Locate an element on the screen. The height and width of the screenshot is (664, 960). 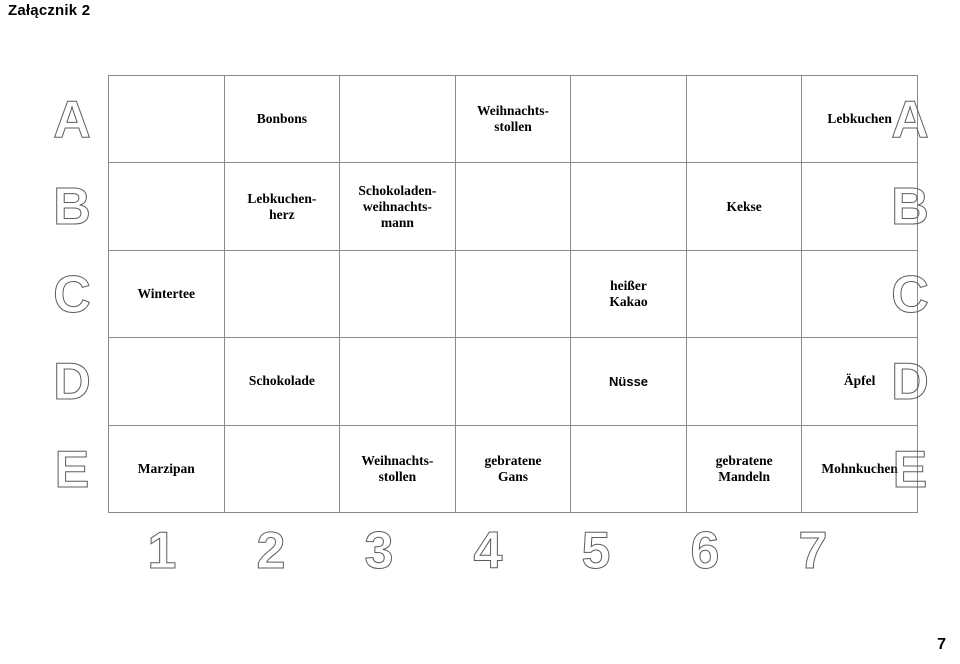
cell-label: heißer Kakao is located at coordinates (628, 293).